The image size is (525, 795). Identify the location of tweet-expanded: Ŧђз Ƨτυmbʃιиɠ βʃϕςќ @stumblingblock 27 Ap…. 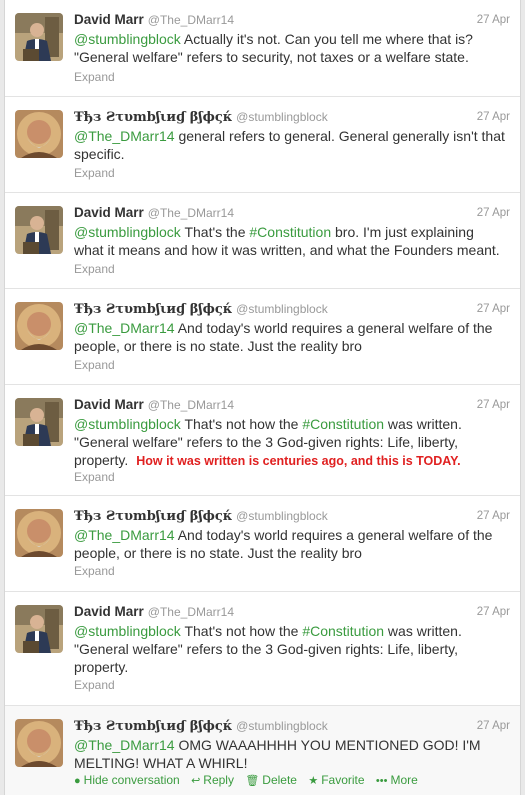
(262, 750).